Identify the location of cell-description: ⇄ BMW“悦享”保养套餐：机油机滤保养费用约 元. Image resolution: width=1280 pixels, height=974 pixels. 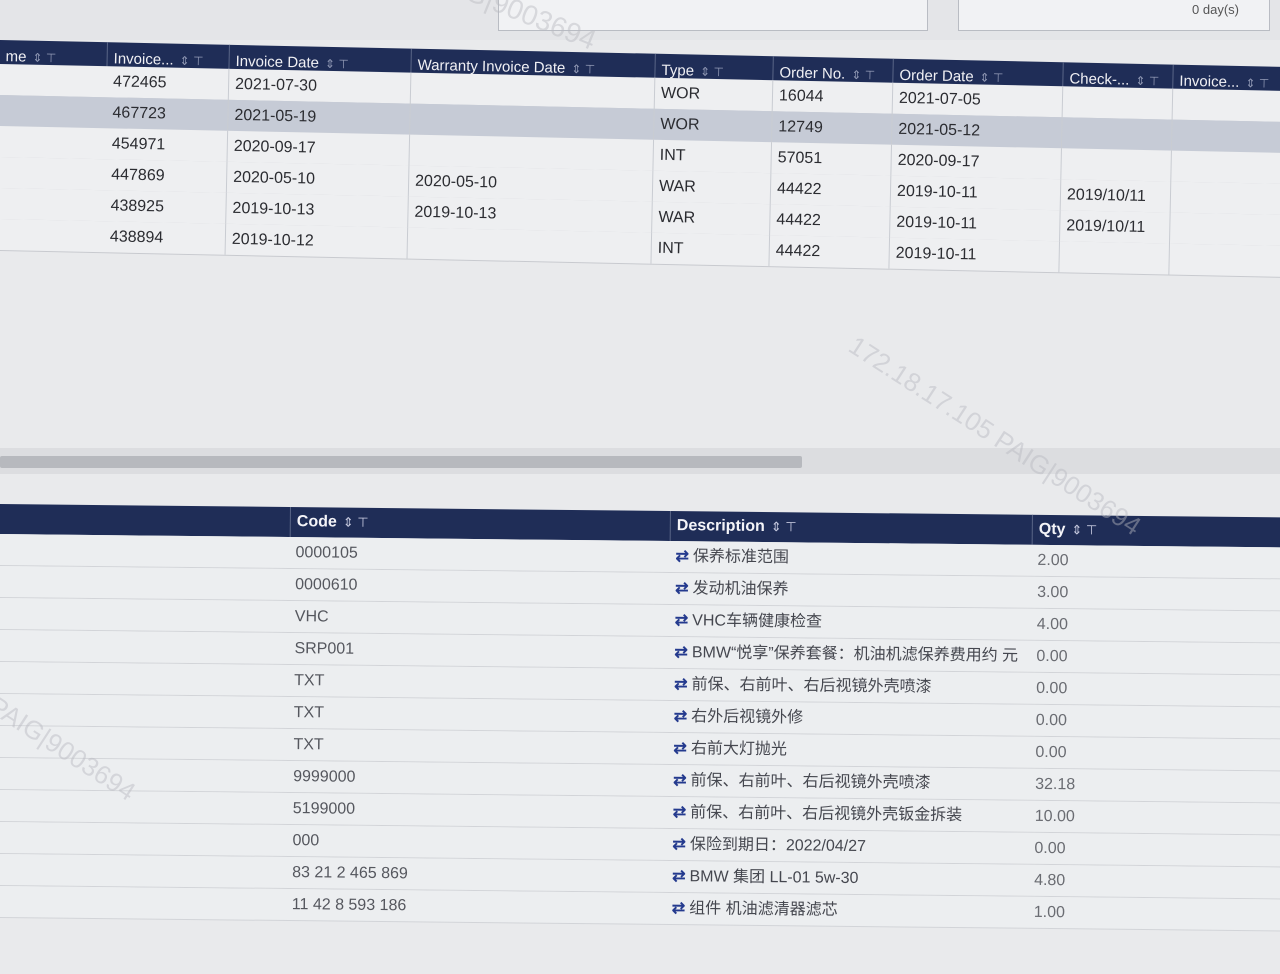
(846, 654).